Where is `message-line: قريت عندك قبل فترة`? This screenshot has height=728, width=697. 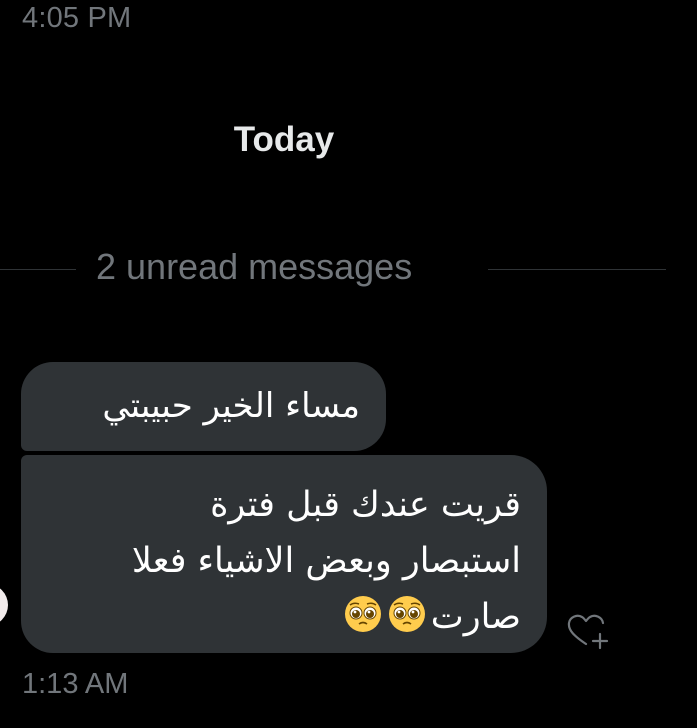 message-line: قريت عندك قبل فترة is located at coordinates (365, 505).